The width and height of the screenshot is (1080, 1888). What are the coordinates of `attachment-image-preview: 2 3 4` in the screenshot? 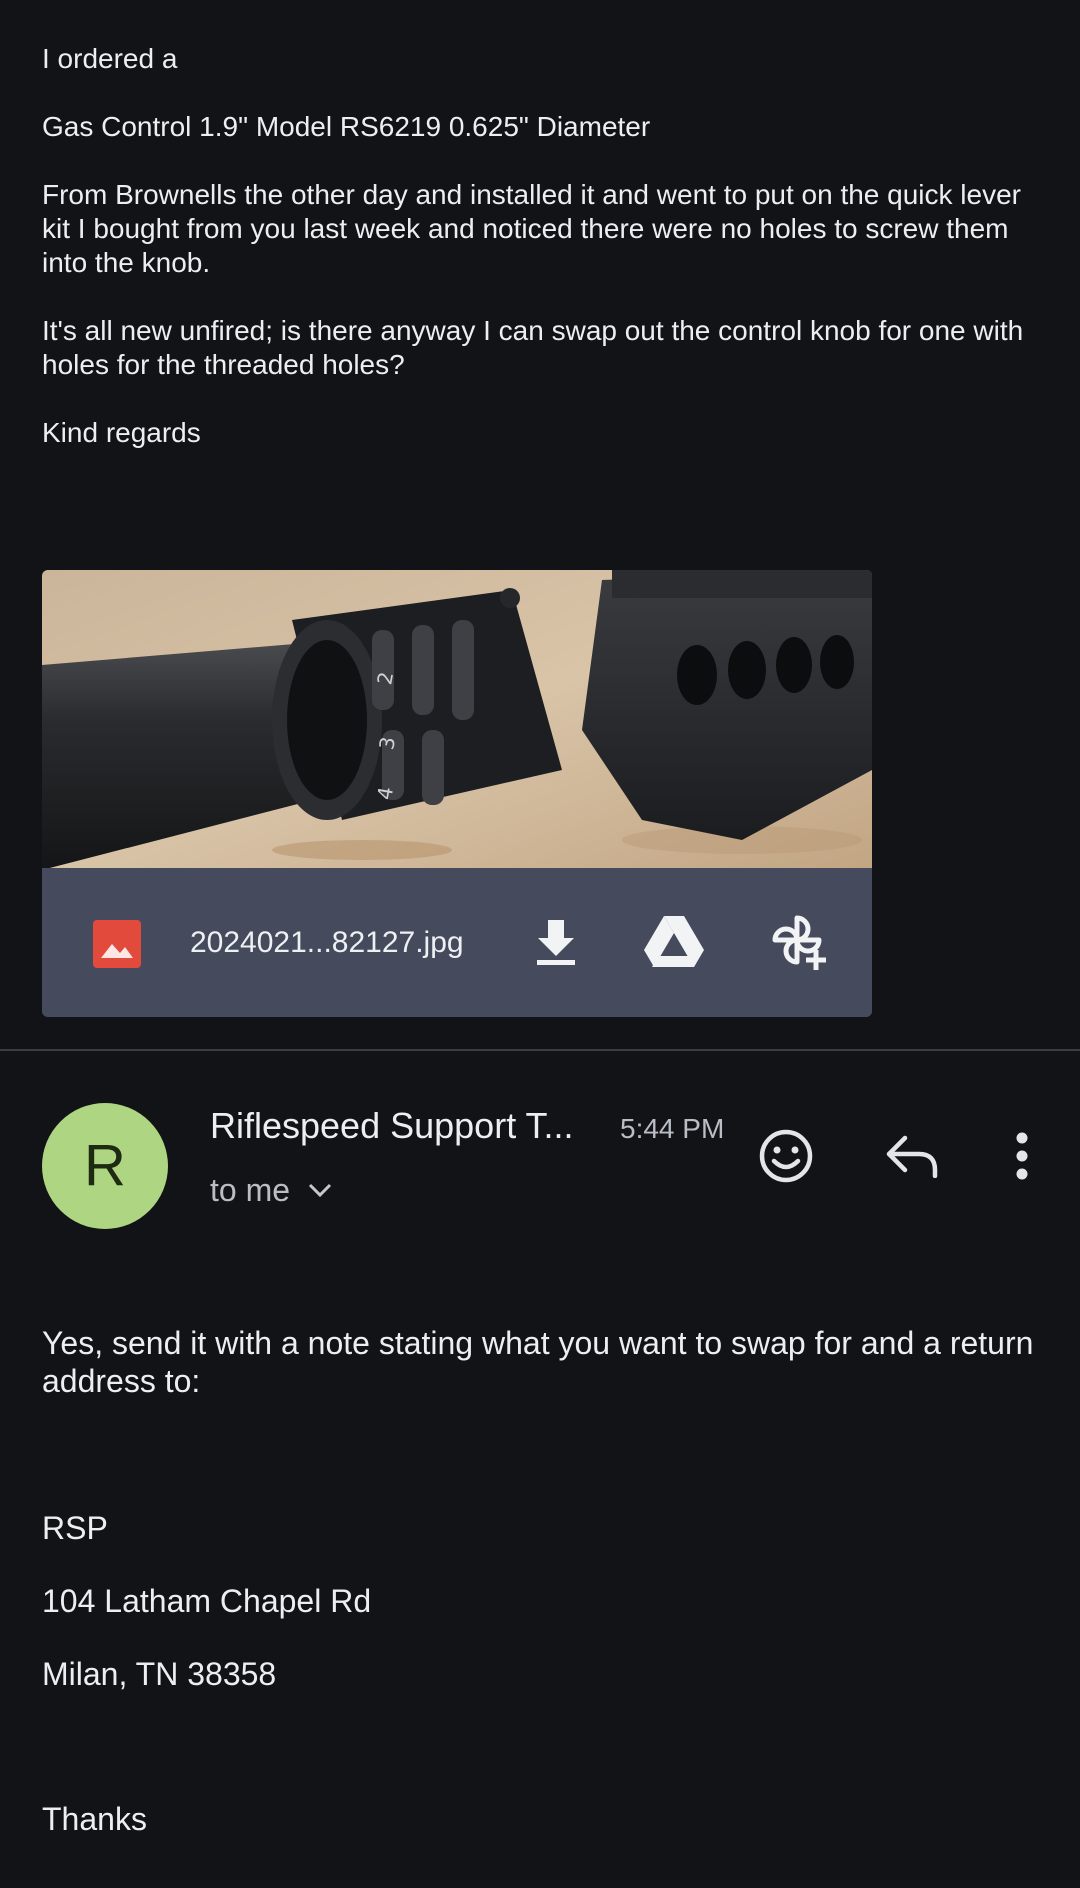 It's located at (457, 719).